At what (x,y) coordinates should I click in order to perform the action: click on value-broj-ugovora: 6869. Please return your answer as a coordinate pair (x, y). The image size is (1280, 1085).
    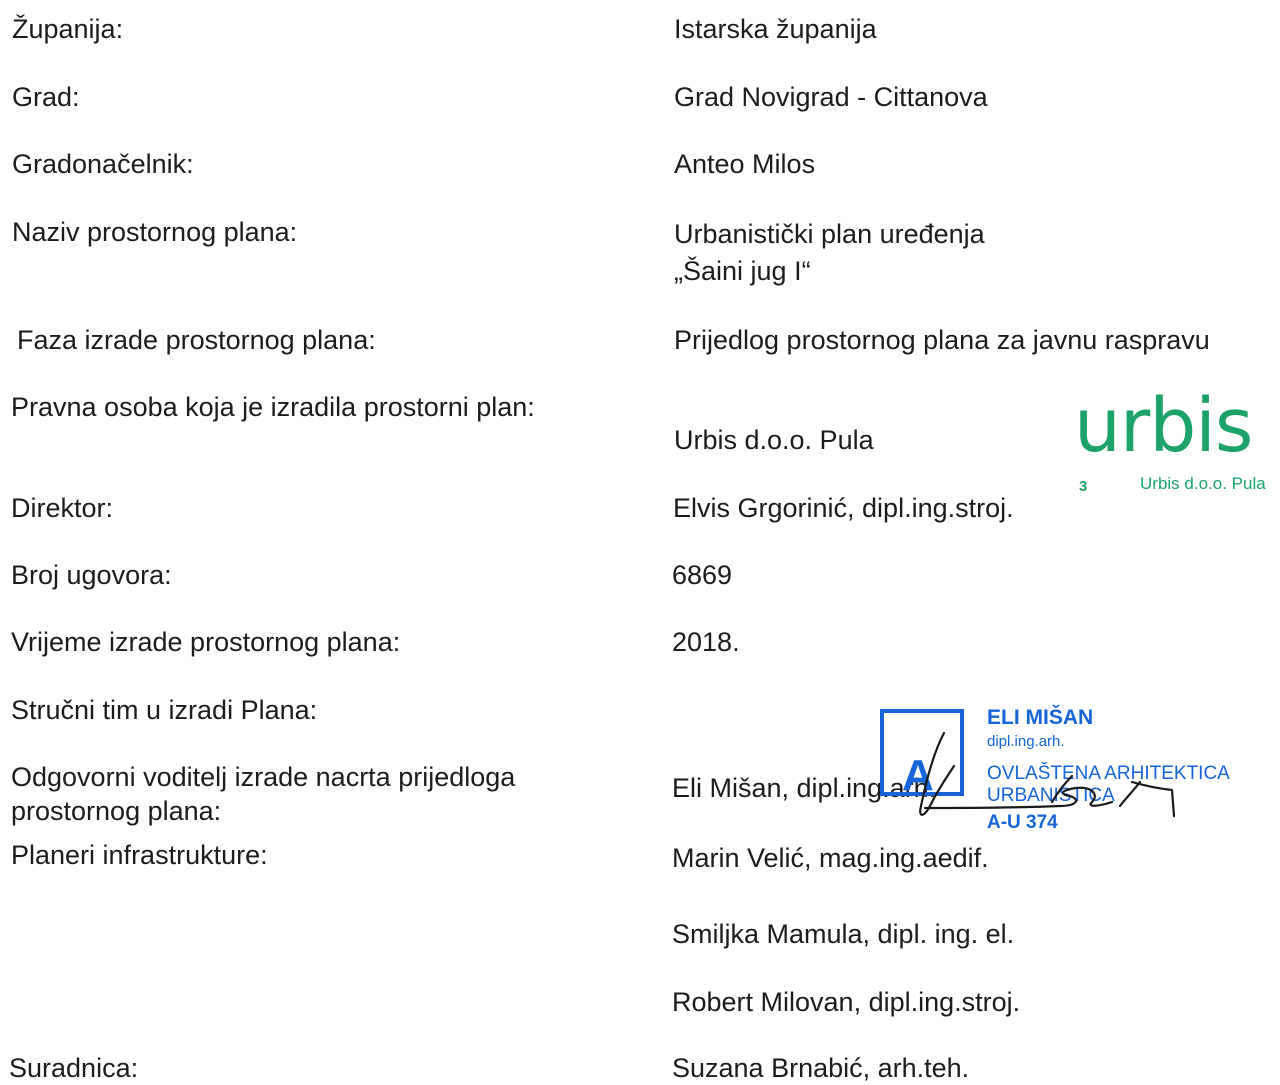
    Looking at the image, I should click on (702, 575).